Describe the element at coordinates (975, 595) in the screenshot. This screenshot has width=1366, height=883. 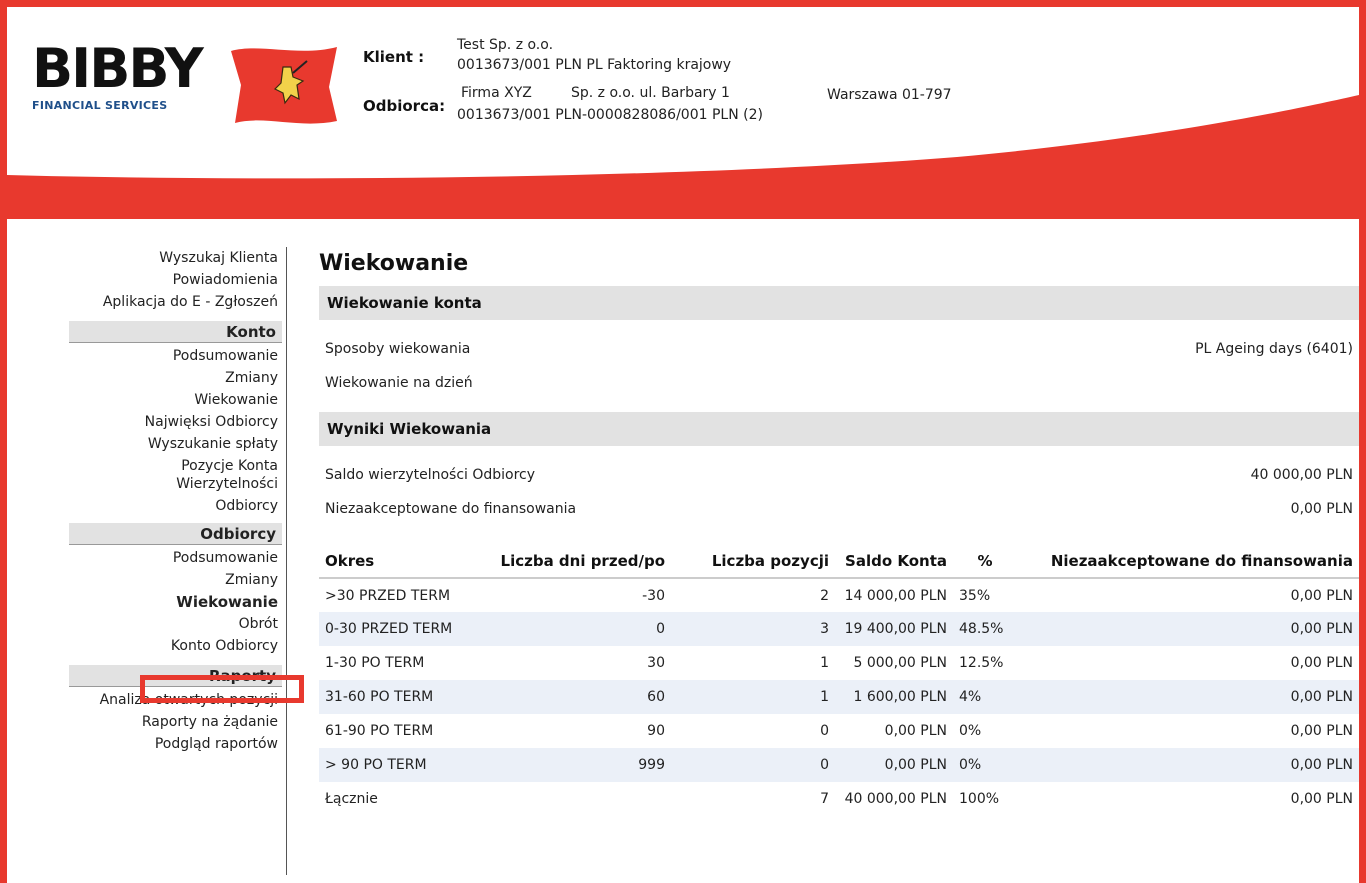
I see `cell-procent: 35%` at that location.